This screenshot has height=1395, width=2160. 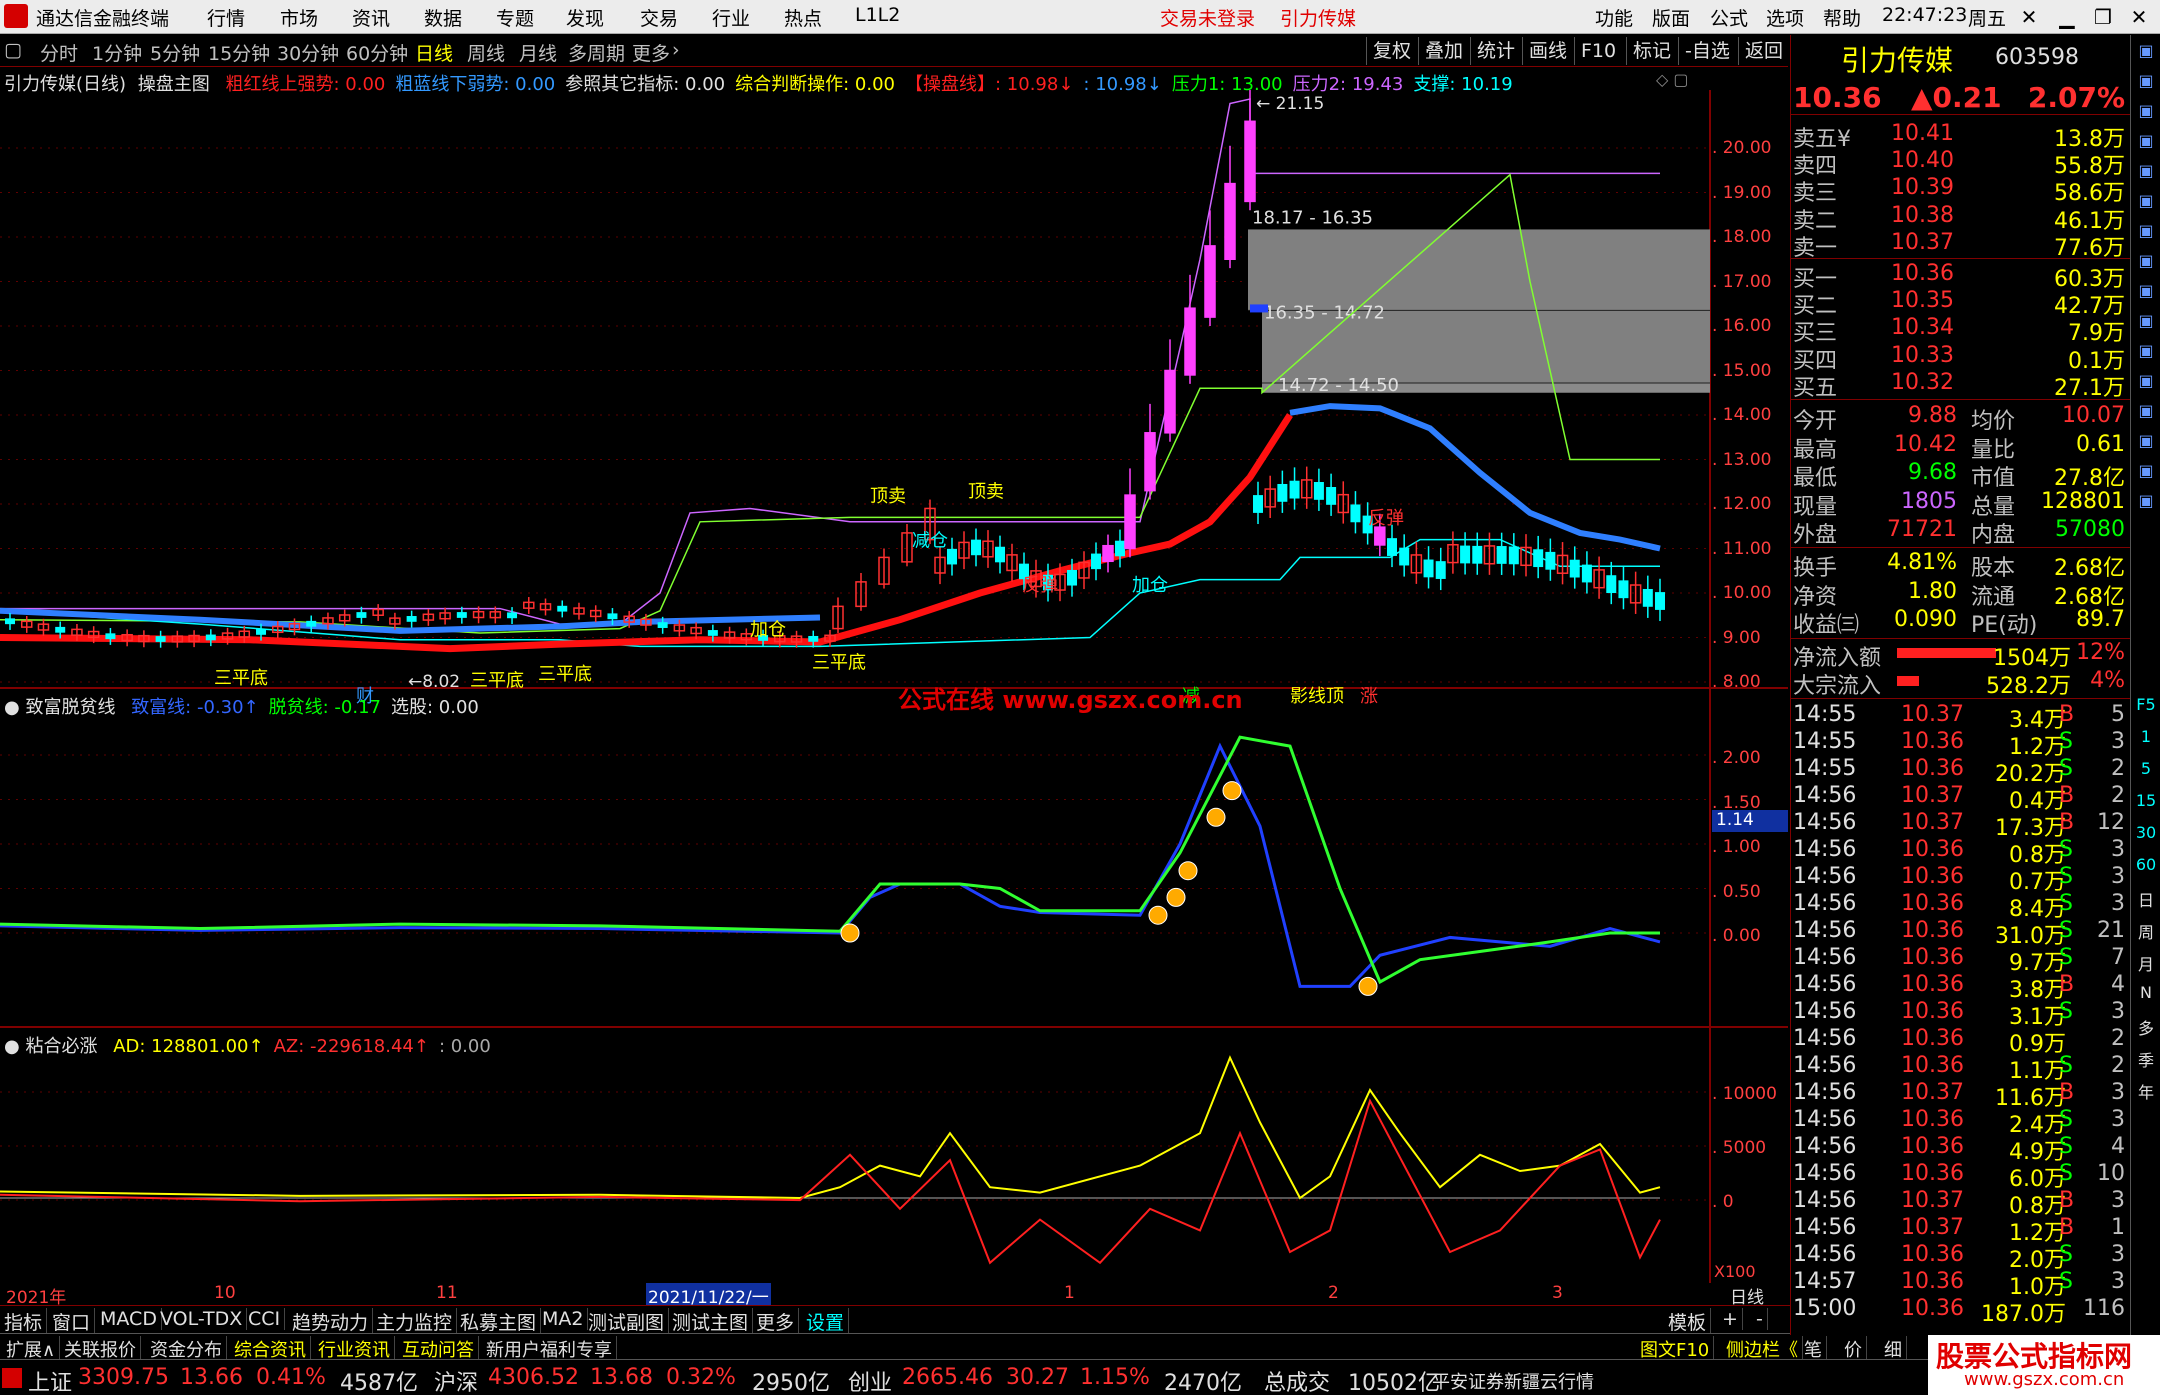 I want to click on tab-qushi: 趋势动力, so click(x=333, y=1321).